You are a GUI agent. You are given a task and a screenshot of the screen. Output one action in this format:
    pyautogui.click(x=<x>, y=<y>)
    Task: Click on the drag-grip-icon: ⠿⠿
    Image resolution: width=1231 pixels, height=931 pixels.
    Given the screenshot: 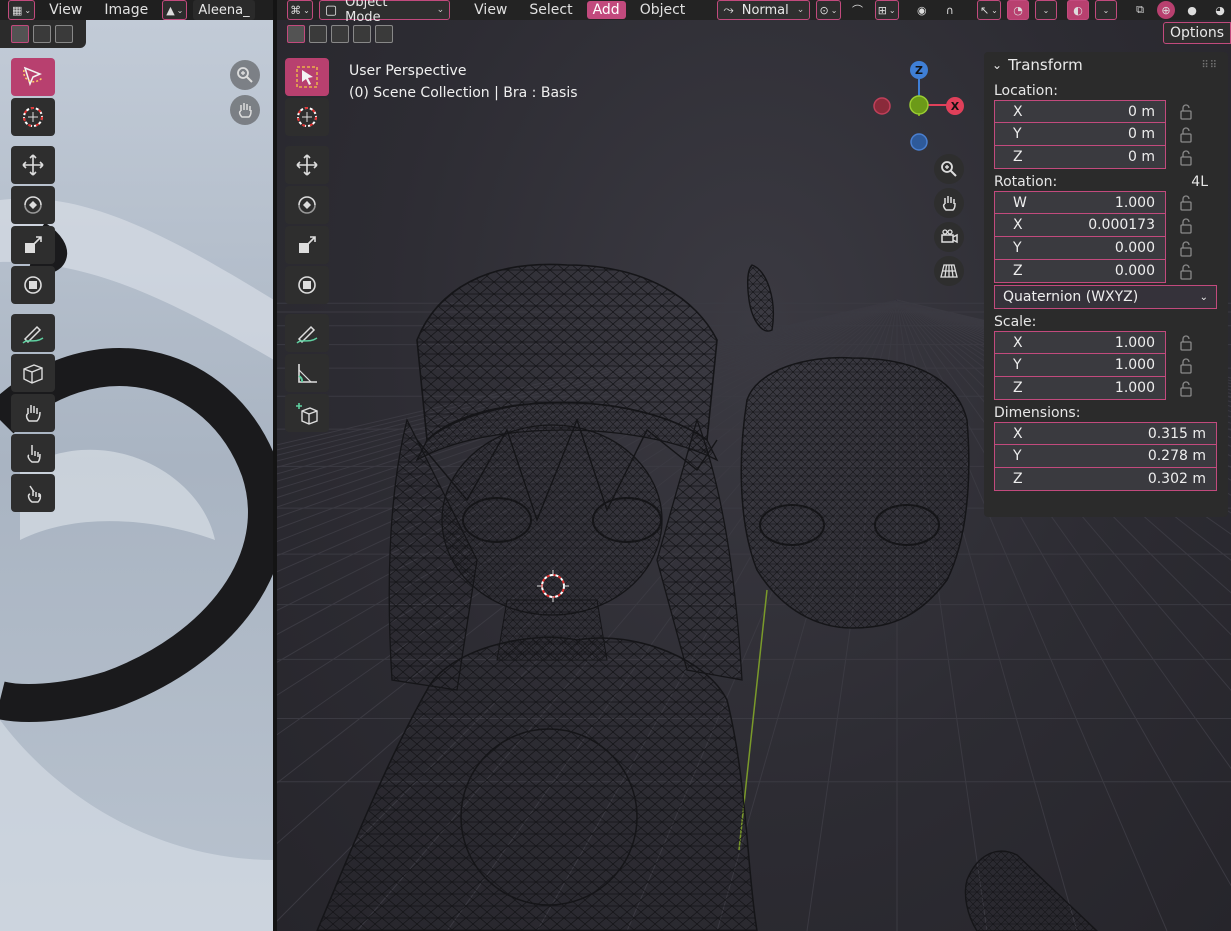 What is the action you would take?
    pyautogui.click(x=1209, y=65)
    